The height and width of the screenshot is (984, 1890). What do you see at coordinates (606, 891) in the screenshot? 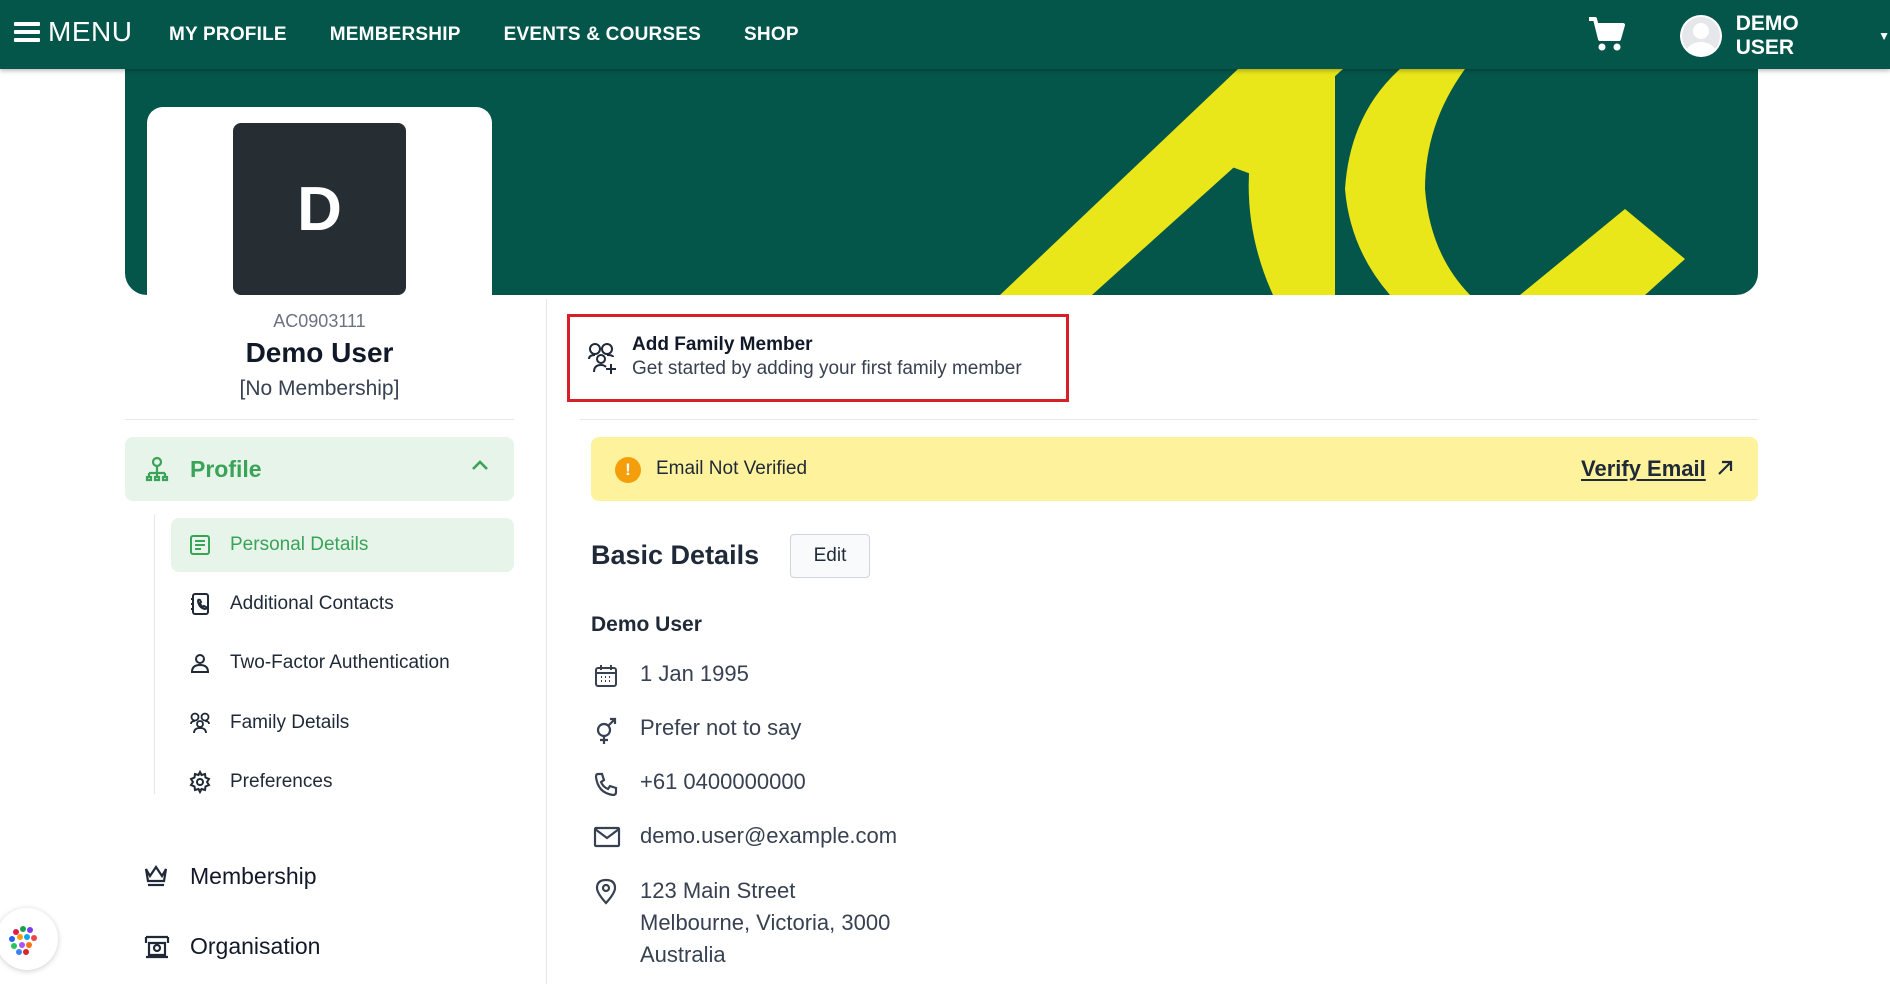
I see `location-pin-icon` at bounding box center [606, 891].